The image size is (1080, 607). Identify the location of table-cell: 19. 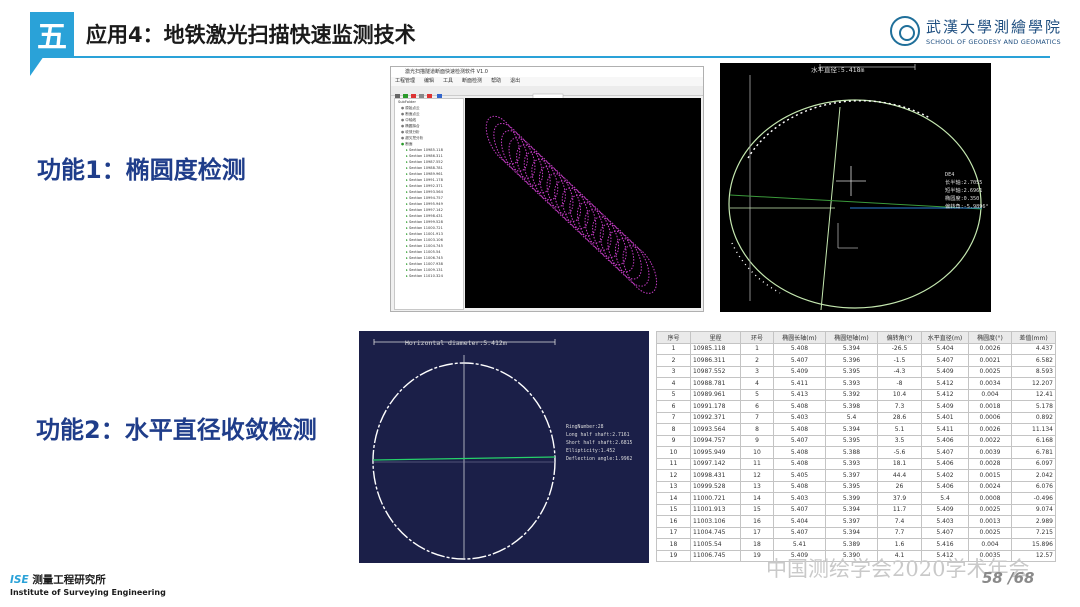
(673, 555).